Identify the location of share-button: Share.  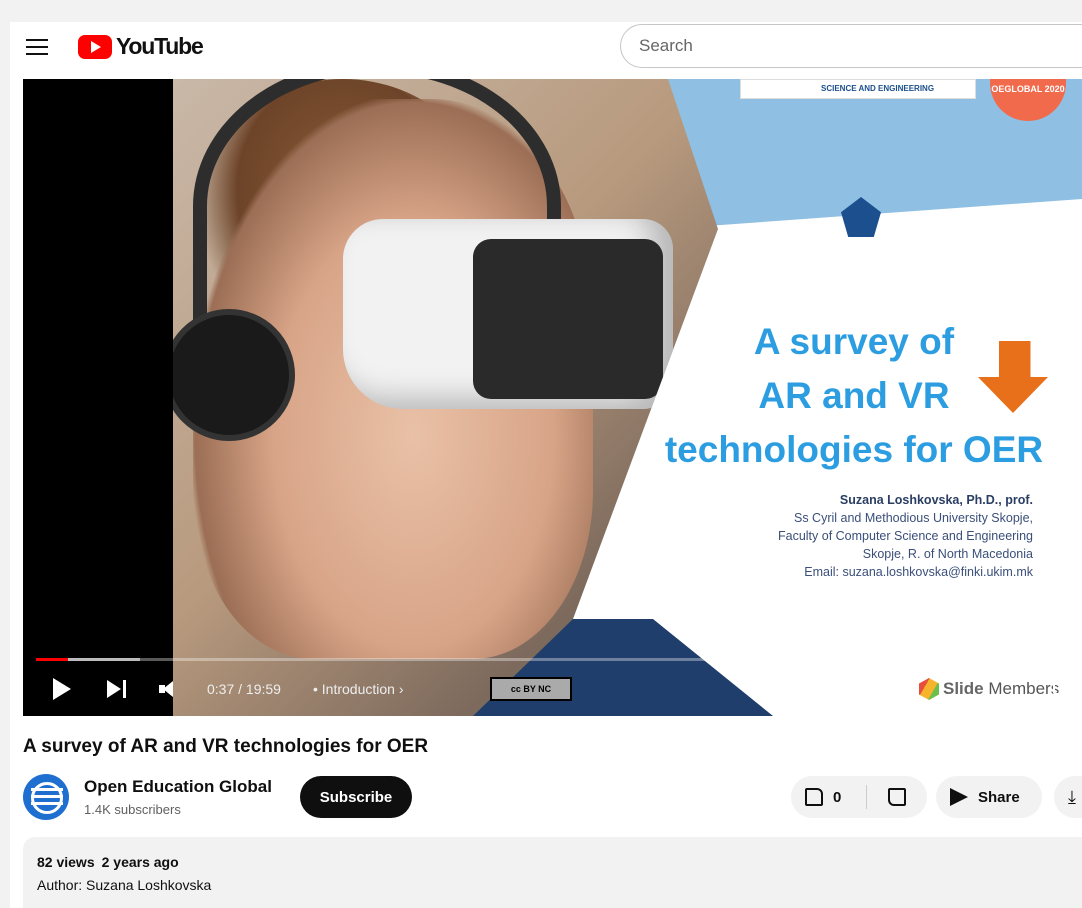
(989, 797).